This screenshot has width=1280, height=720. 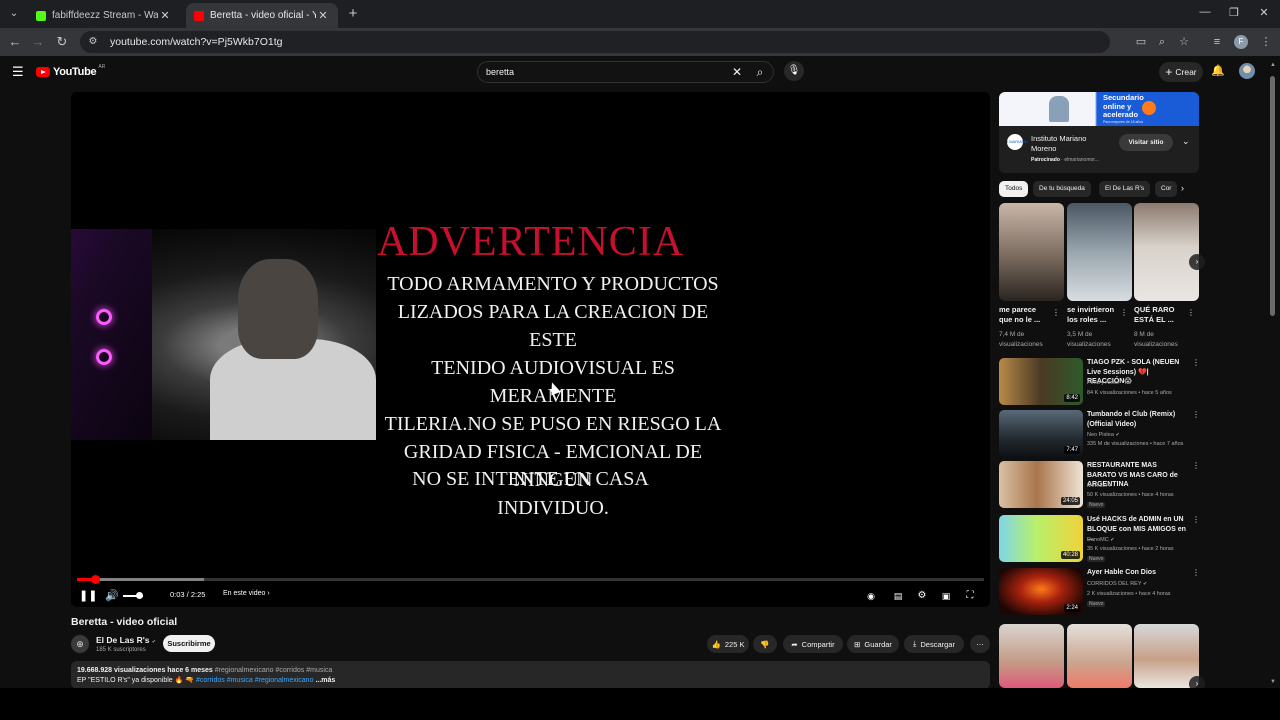 What do you see at coordinates (1272, 196) in the screenshot?
I see `scrollbar-thumb` at bounding box center [1272, 196].